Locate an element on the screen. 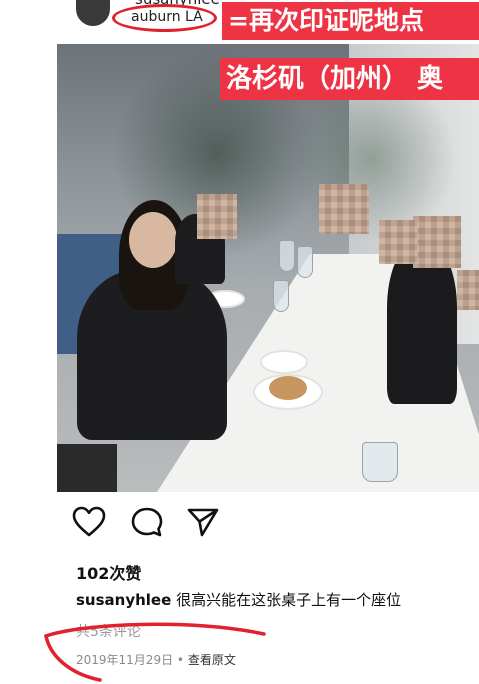  photo-face is located at coordinates (153, 240).